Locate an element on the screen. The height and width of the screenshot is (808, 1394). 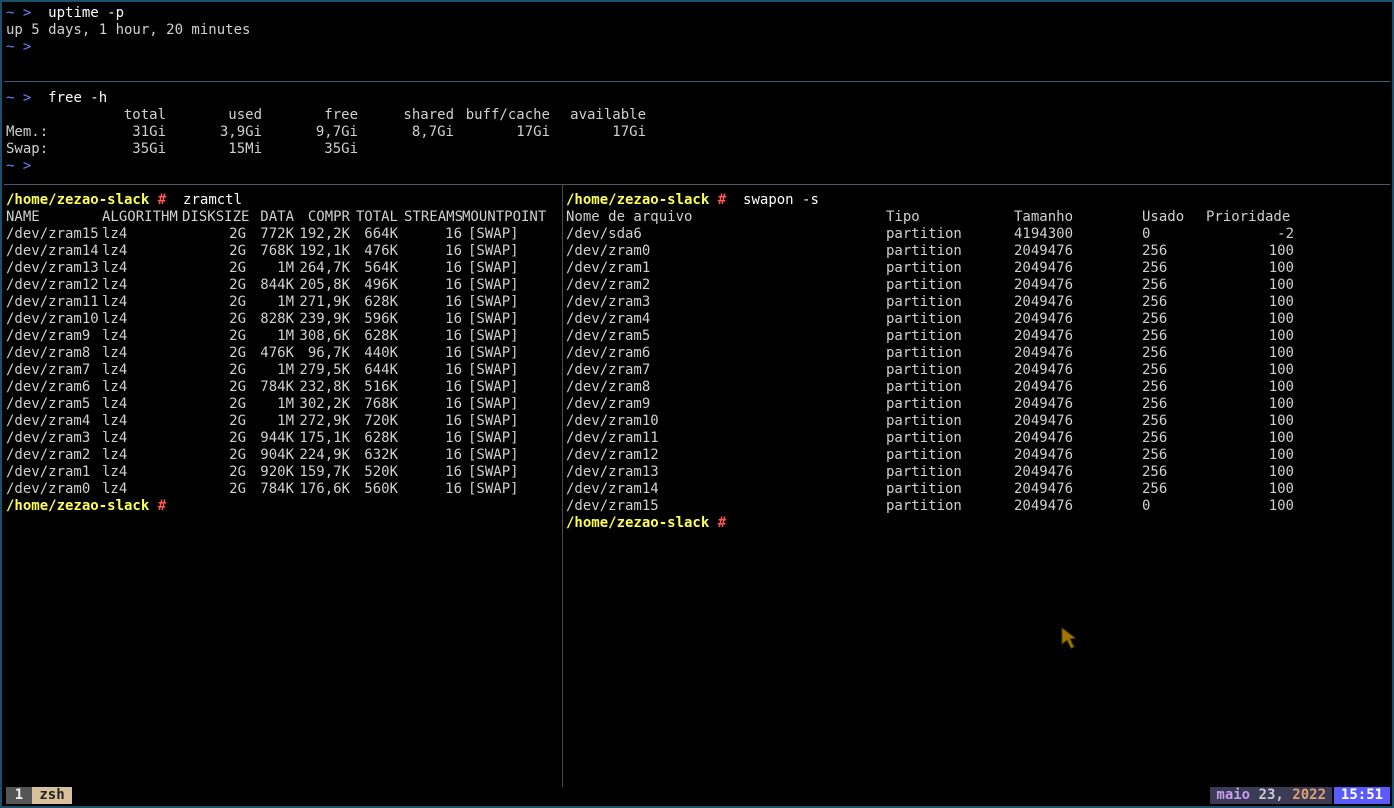
table-cell: 644K is located at coordinates (381, 370).